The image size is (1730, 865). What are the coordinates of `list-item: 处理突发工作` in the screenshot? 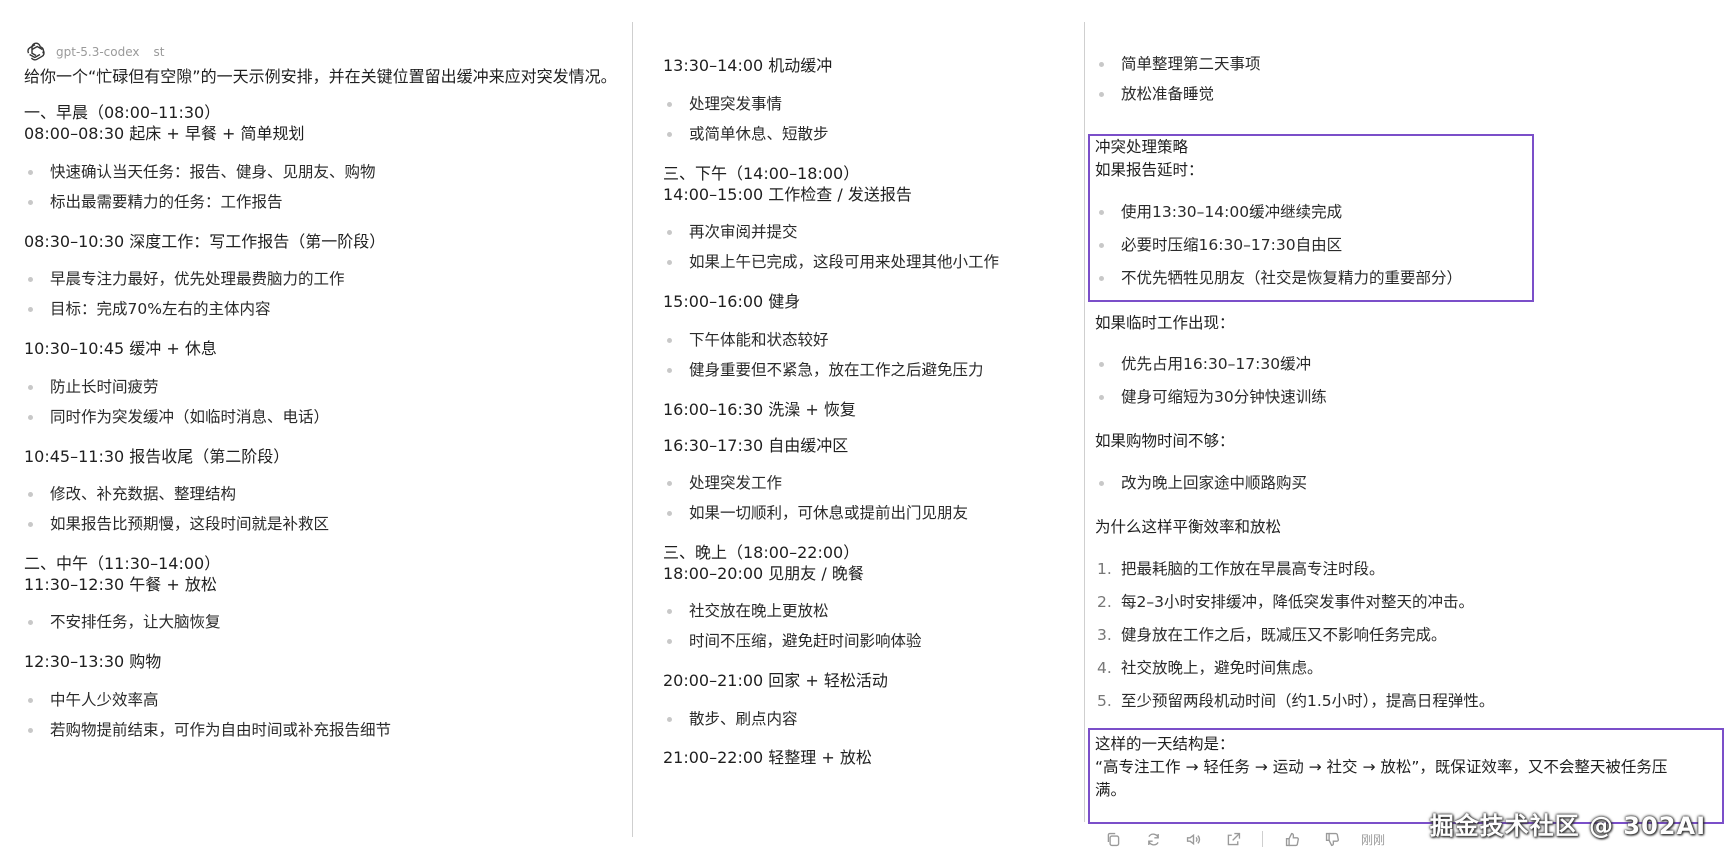 It's located at (722, 483).